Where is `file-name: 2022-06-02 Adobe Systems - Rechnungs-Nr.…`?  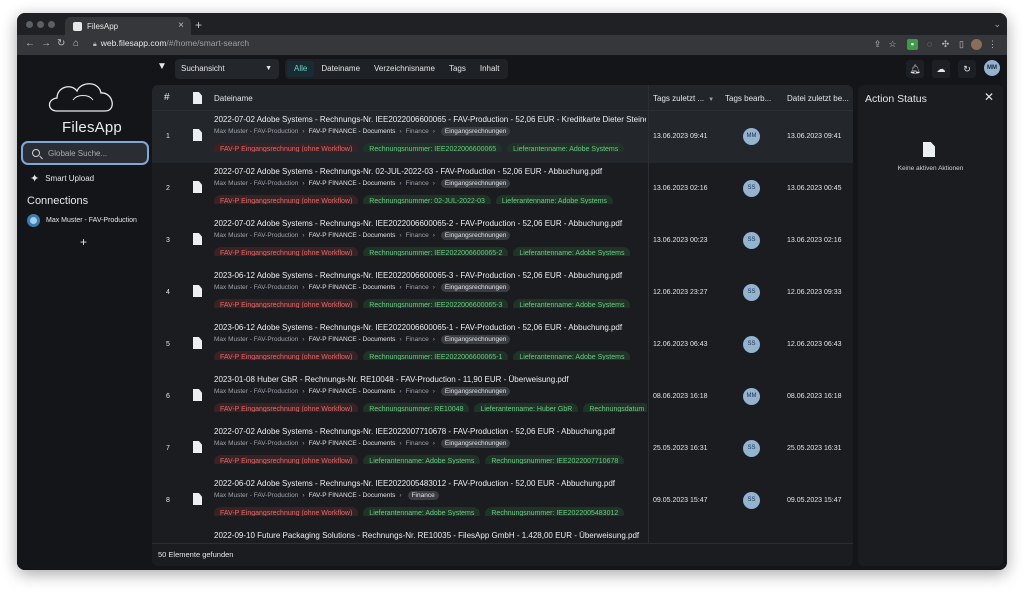 file-name: 2022-06-02 Adobe Systems - Rechnungs-Nr.… is located at coordinates (430, 483).